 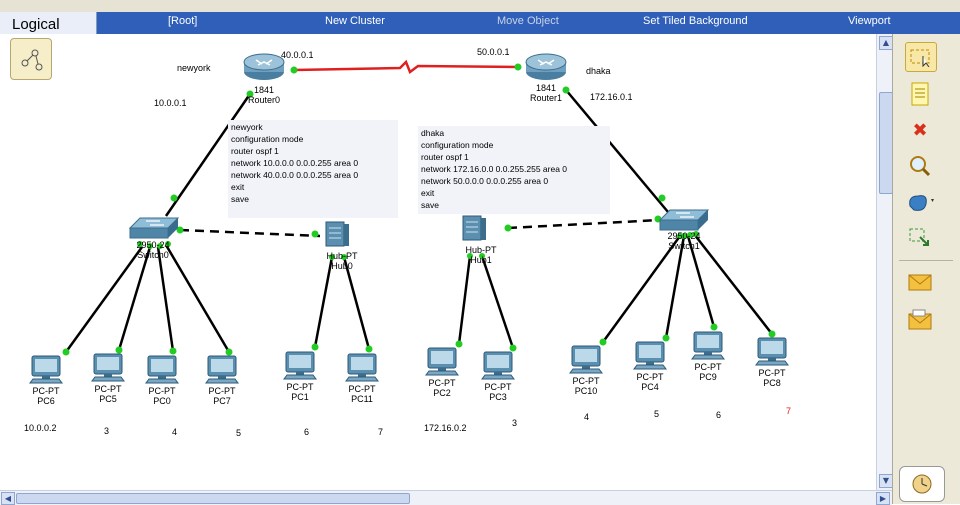 What do you see at coordinates (650, 382) in the screenshot?
I see `pc-pc4-label: PC-PT PC4` at bounding box center [650, 382].